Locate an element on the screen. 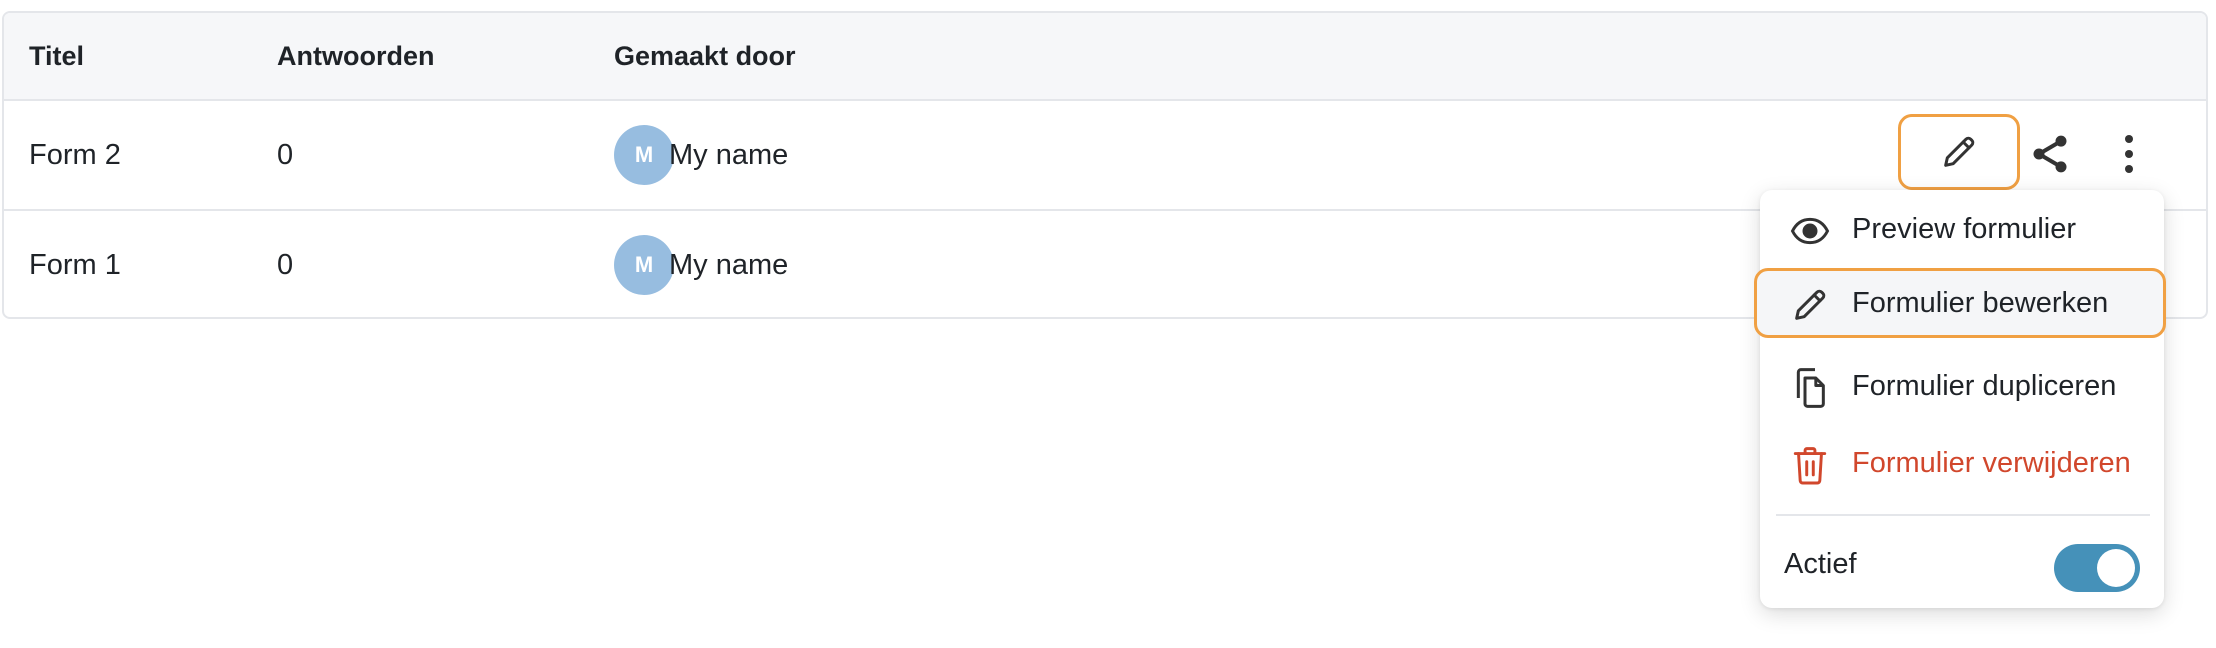 Image resolution: width=2216 pixels, height=648 pixels. active-toggle is located at coordinates (2097, 568).